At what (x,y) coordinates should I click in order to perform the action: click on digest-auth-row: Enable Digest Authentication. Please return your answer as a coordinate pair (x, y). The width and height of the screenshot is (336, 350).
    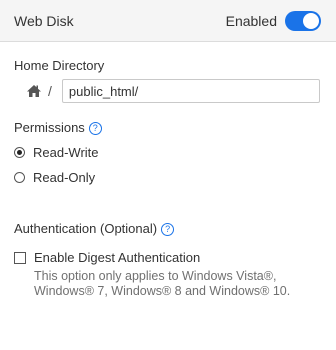
    Looking at the image, I should click on (168, 257).